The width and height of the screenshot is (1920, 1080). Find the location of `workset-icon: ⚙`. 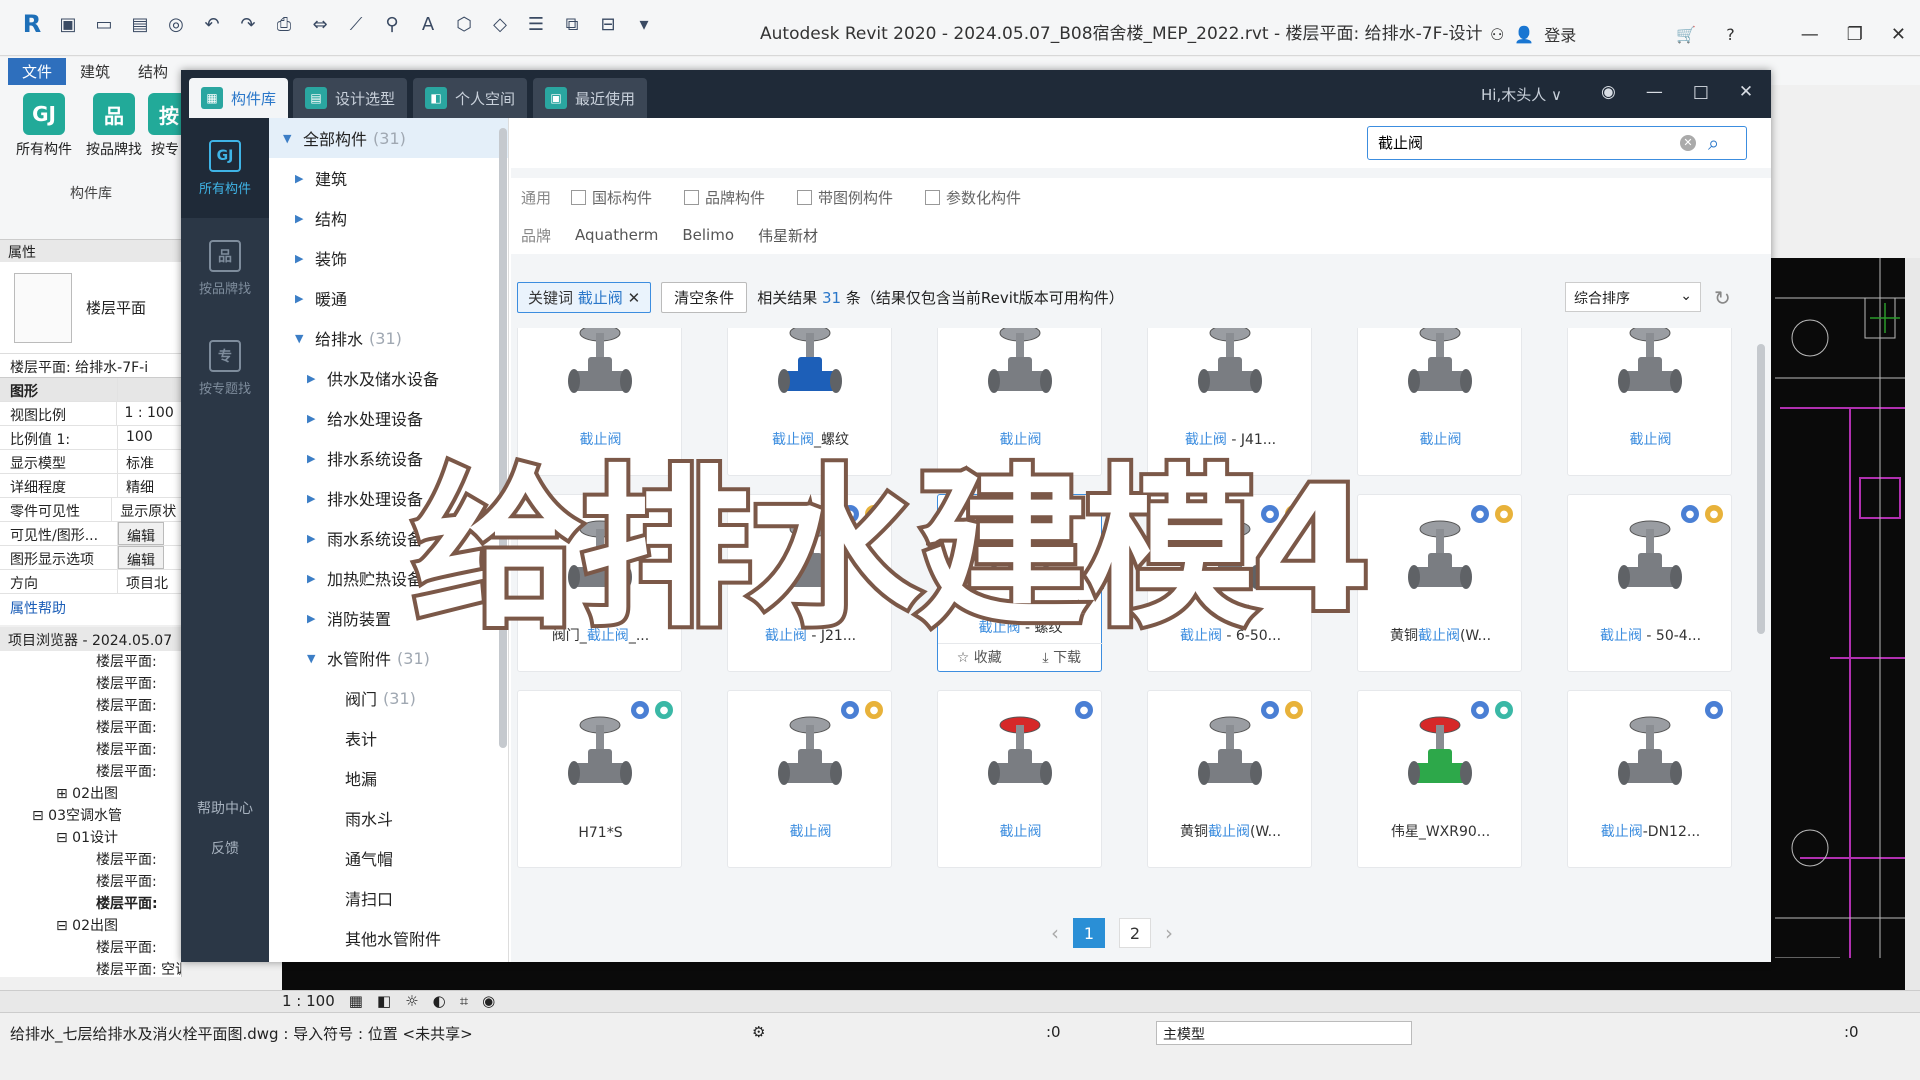

workset-icon: ⚙ is located at coordinates (758, 1032).